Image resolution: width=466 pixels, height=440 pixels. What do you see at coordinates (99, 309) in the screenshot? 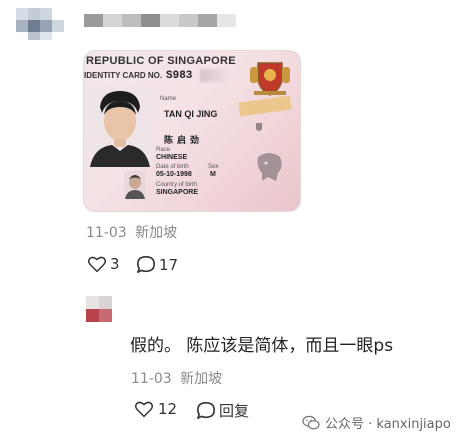
I see `reply-avatar` at bounding box center [99, 309].